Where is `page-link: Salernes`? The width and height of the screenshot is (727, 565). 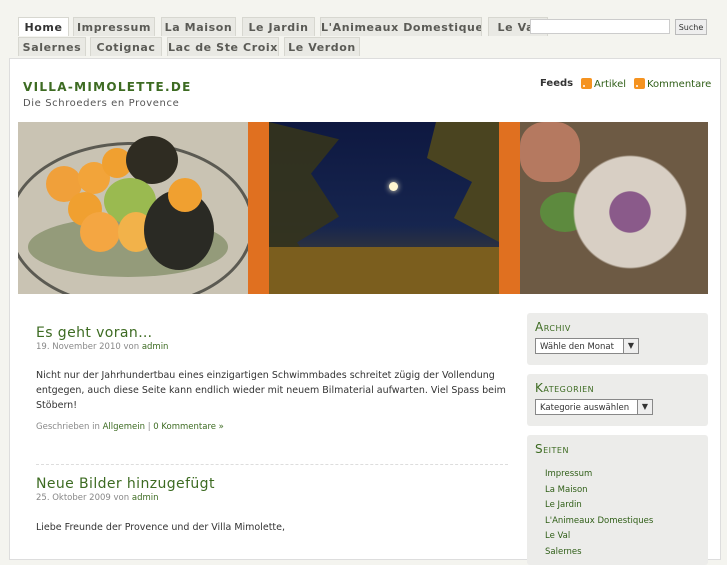 page-link: Salernes is located at coordinates (599, 553).